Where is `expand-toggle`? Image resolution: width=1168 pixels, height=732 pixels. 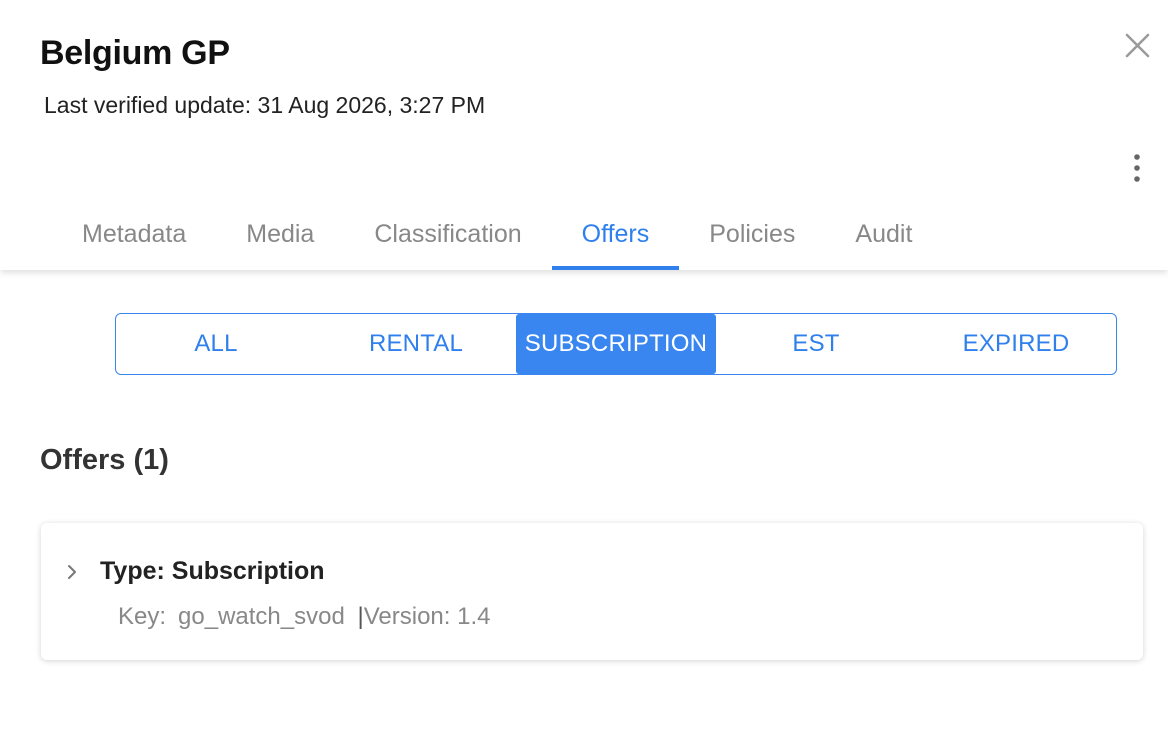
expand-toggle is located at coordinates (72, 572).